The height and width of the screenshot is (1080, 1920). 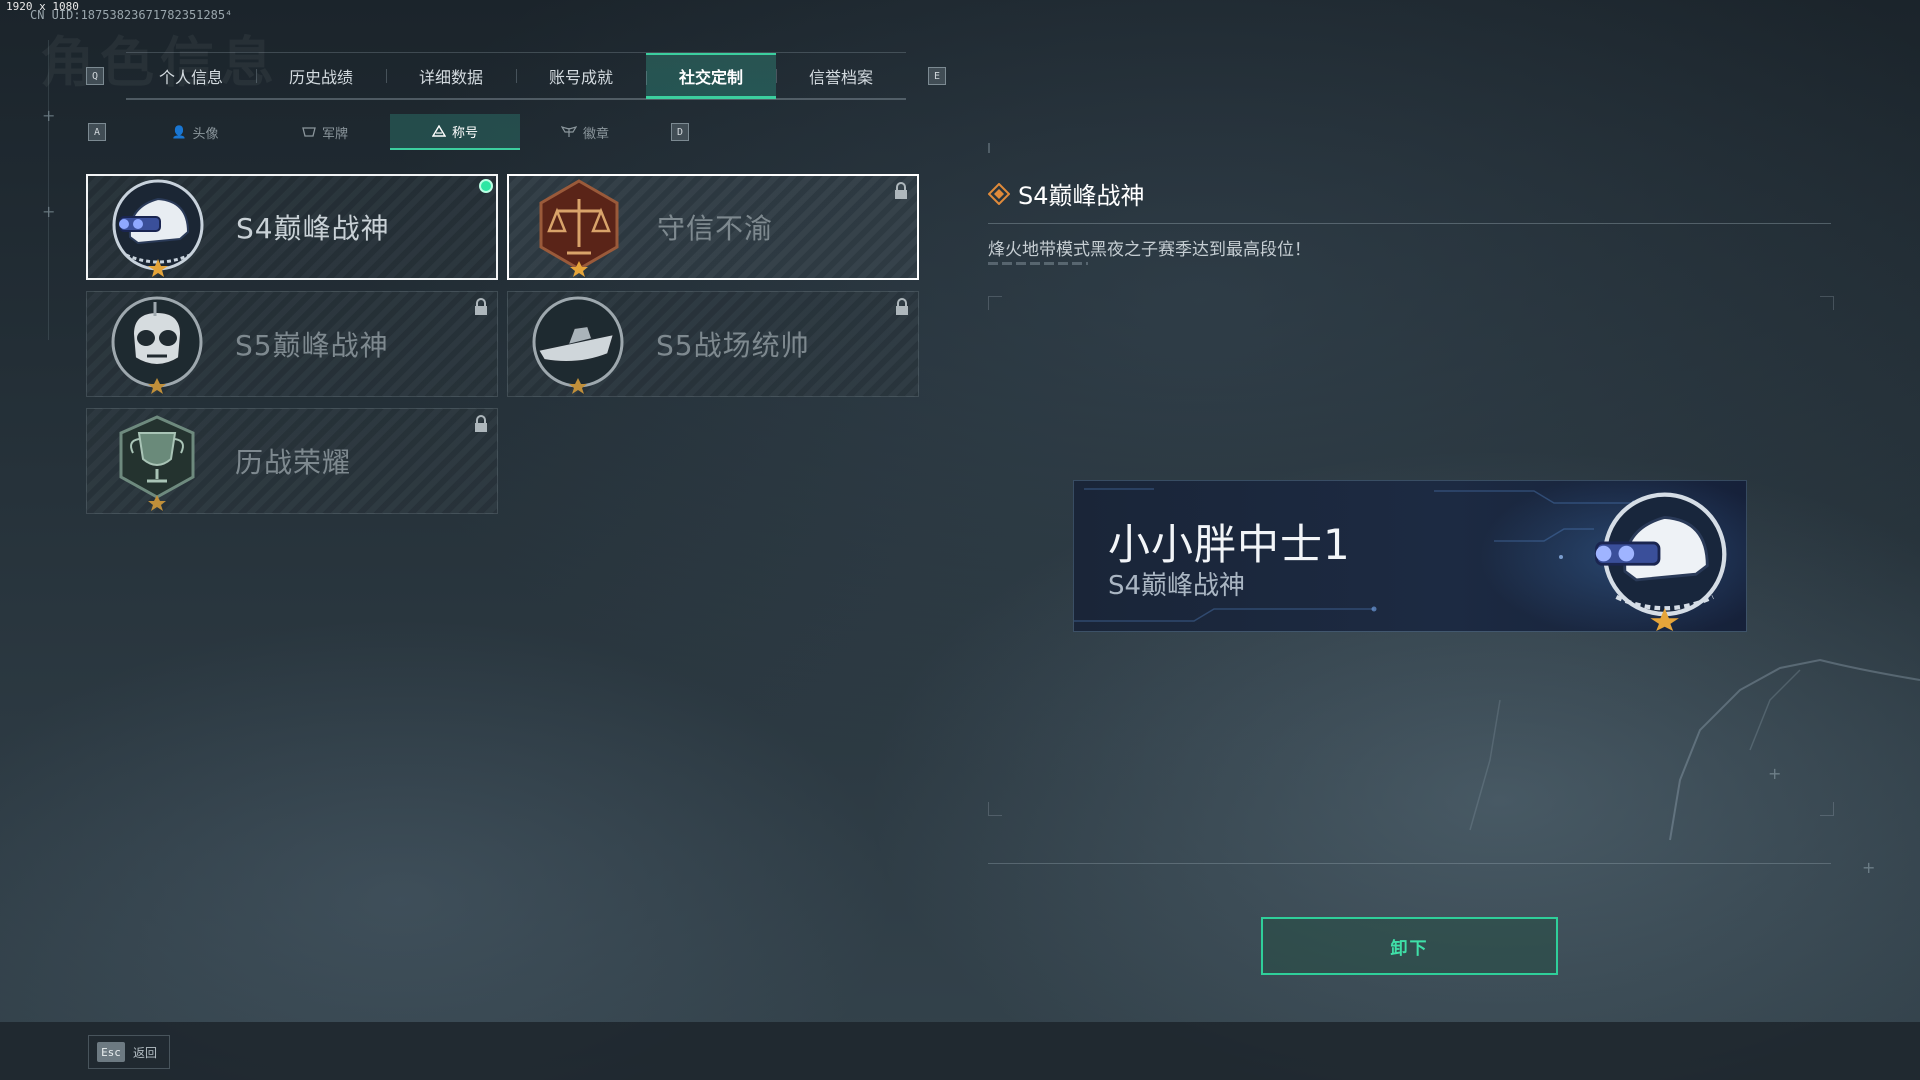 I want to click on title-card-label: 历战荣耀, so click(x=293, y=462).